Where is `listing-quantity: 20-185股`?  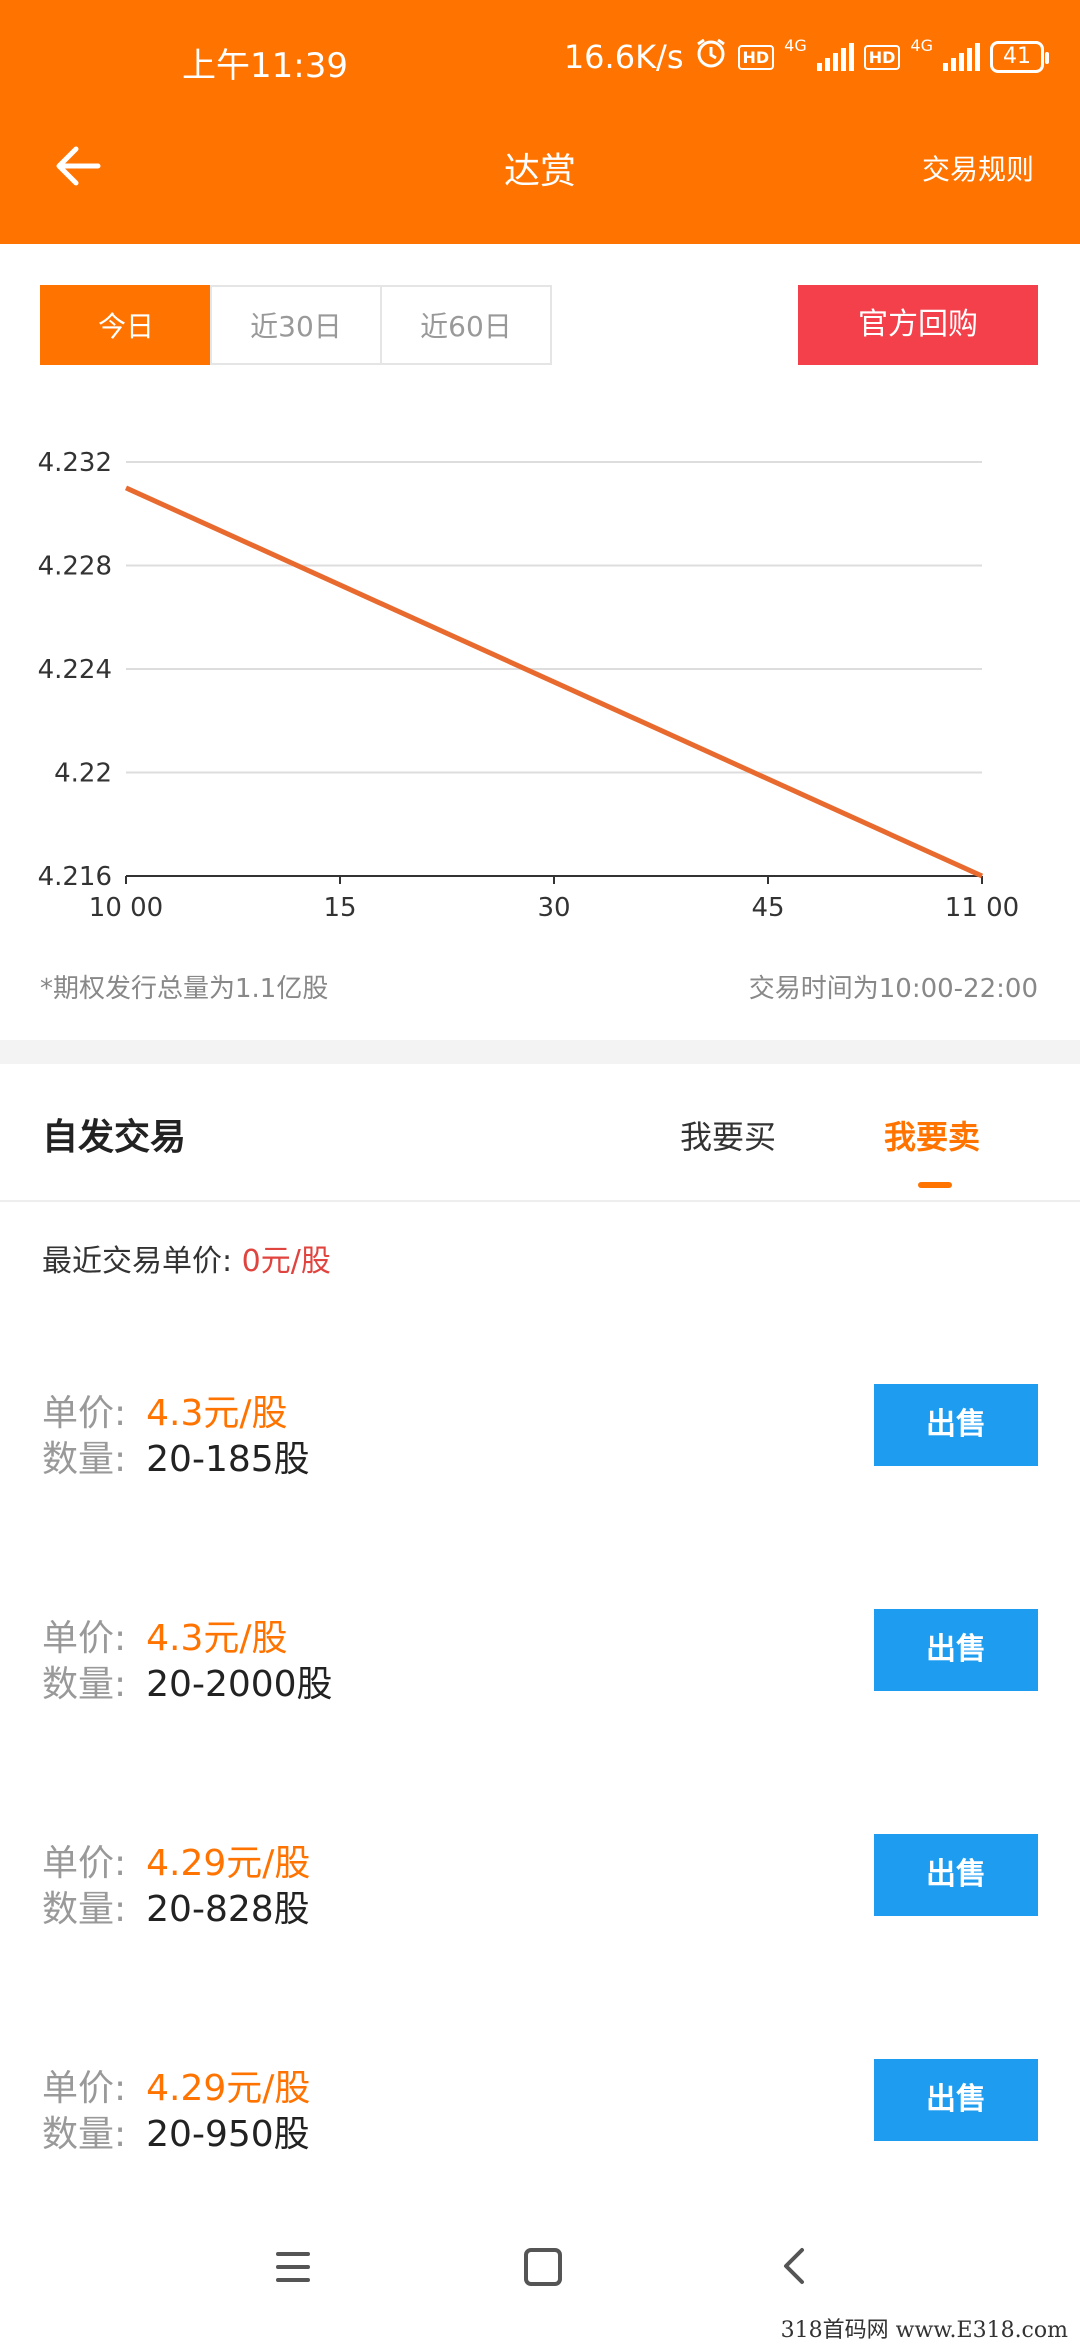 listing-quantity: 20-185股 is located at coordinates (228, 1459).